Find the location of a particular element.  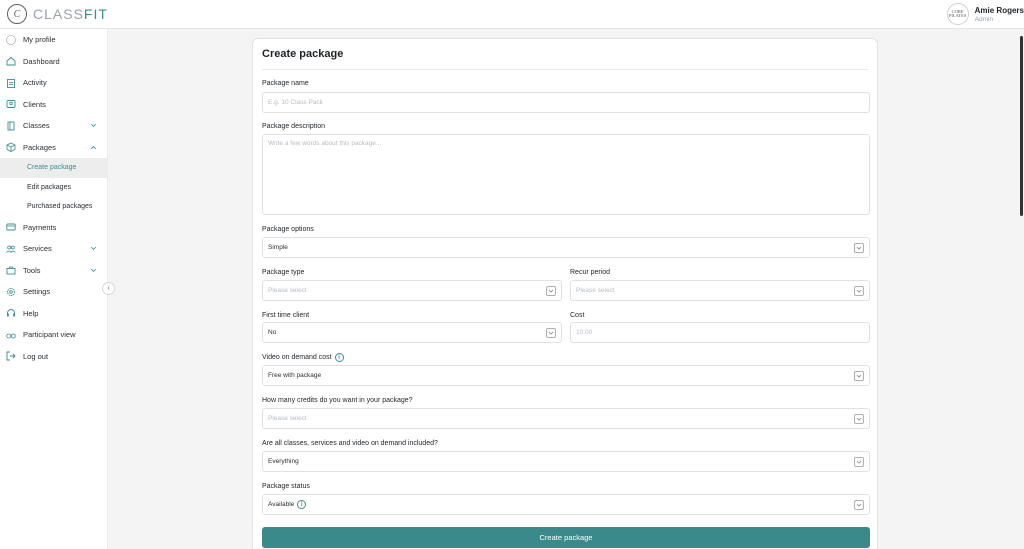

sidebar-item-settings: Settings is located at coordinates (53, 292).